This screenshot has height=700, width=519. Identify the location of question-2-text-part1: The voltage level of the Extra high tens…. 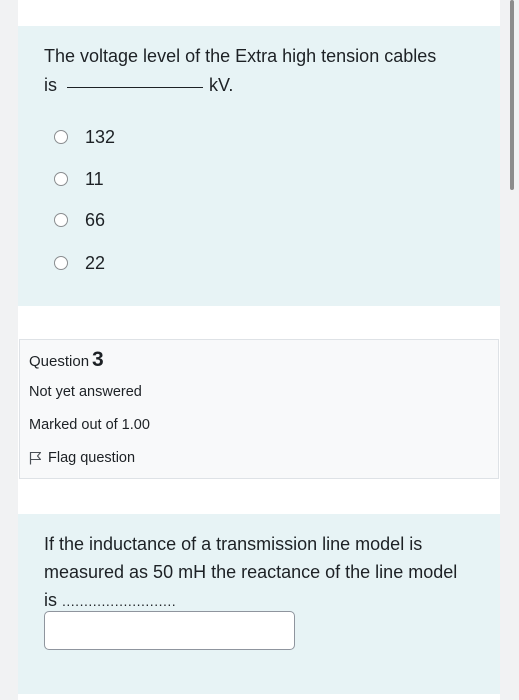
(240, 56).